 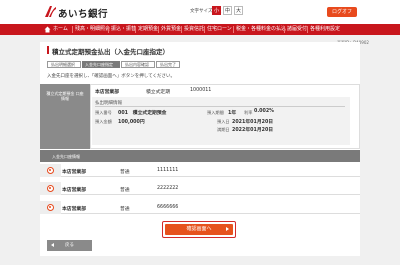 I want to click on period-value: 1年, so click(x=232, y=113).